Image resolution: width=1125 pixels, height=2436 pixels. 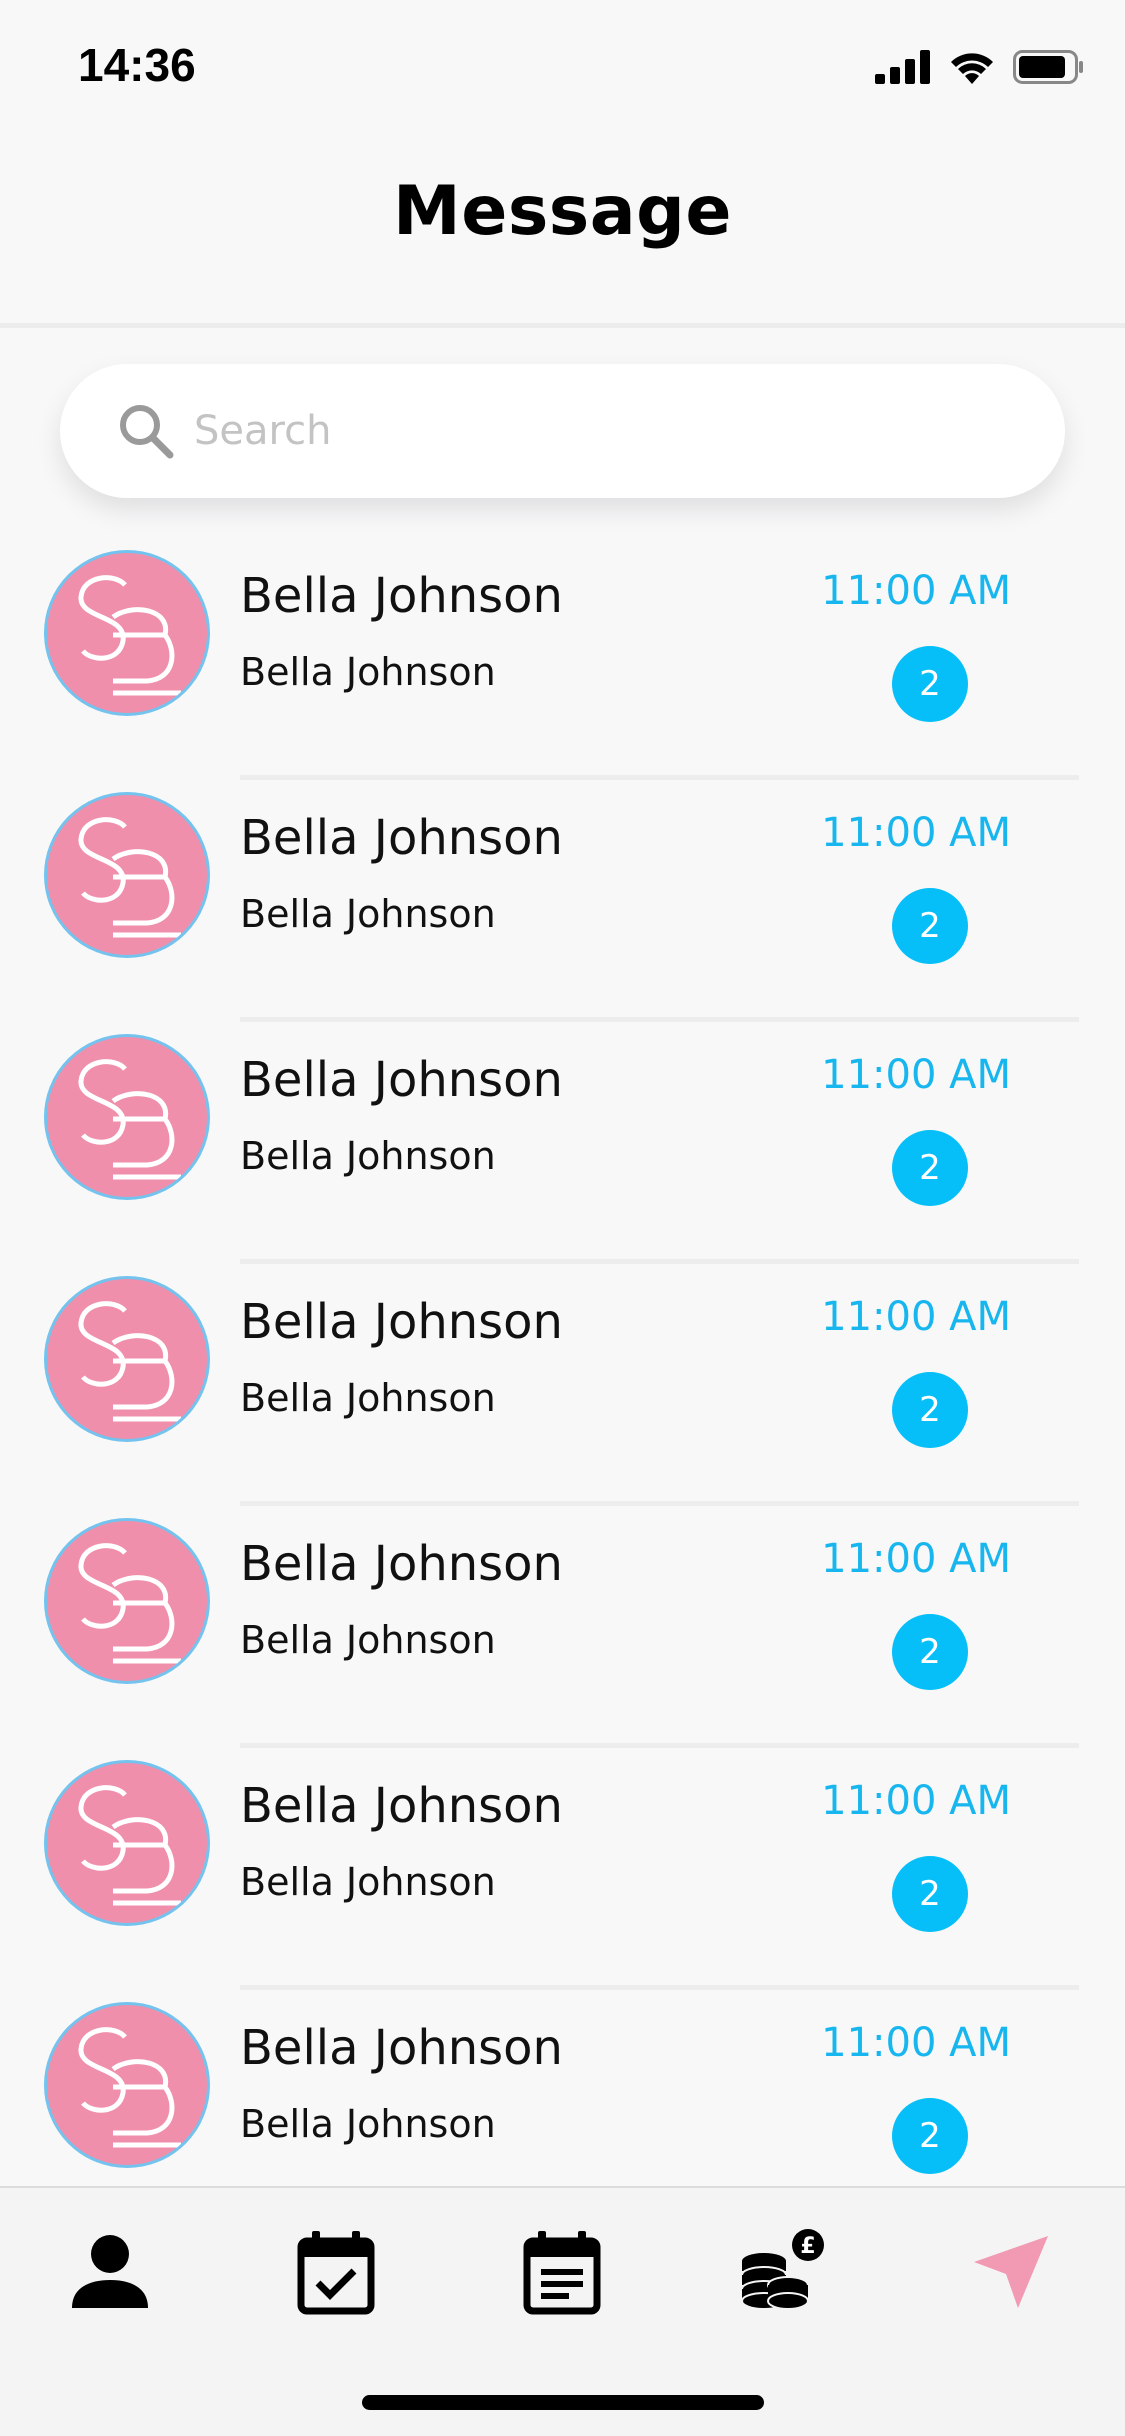 I want to click on tab-messages, so click(x=1010, y=2272).